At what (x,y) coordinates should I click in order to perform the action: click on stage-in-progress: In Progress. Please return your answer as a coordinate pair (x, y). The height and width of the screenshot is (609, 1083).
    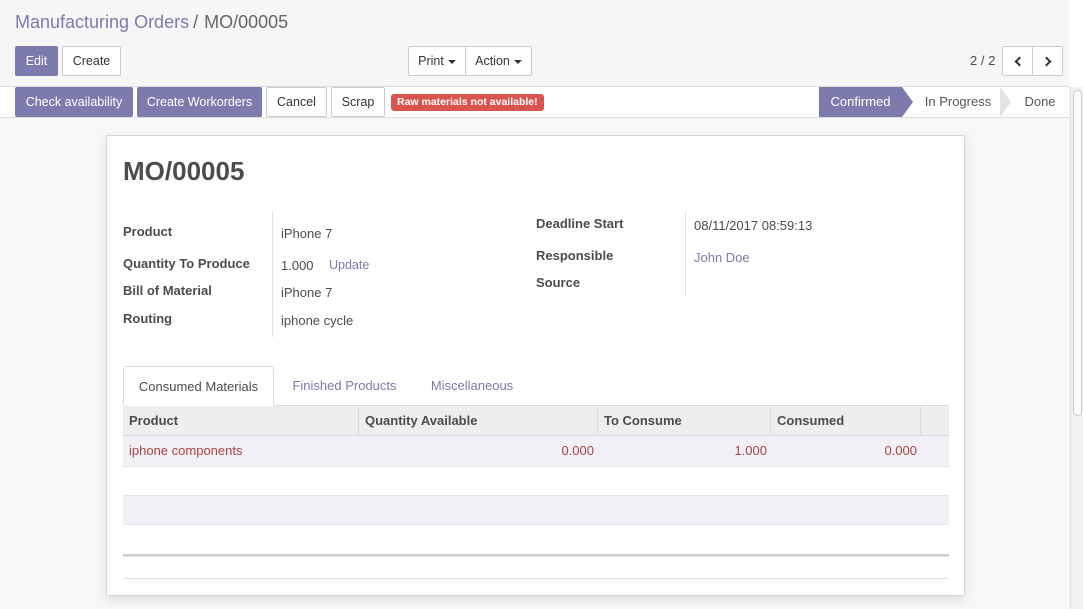
    Looking at the image, I should click on (958, 102).